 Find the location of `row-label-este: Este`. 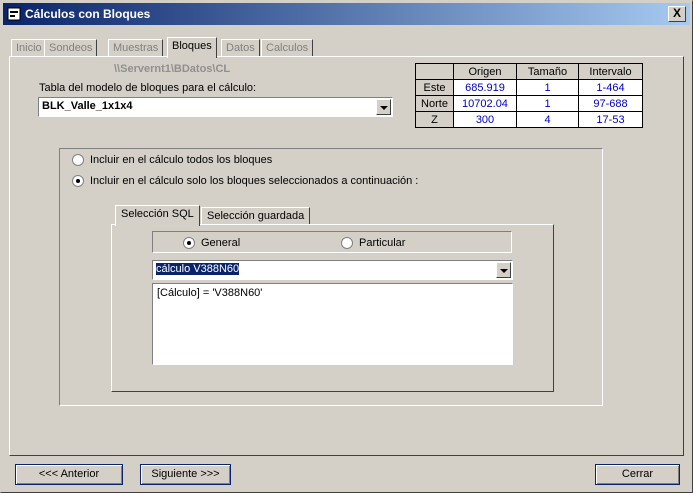

row-label-este: Este is located at coordinates (434, 87).